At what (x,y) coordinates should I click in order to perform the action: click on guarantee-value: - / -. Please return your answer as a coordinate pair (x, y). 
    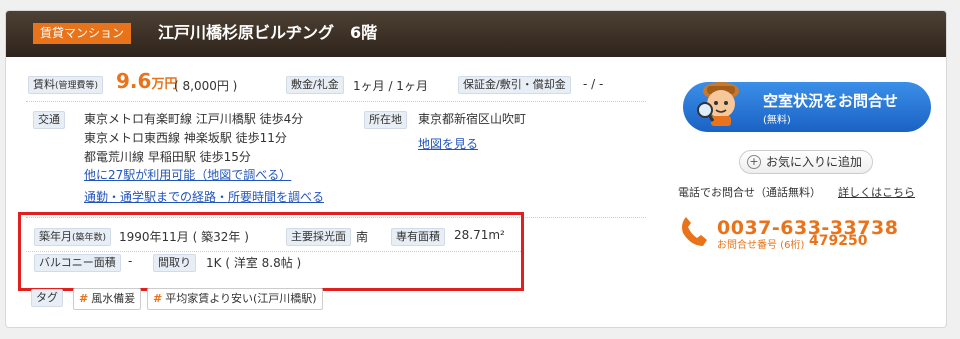
    Looking at the image, I should click on (593, 84).